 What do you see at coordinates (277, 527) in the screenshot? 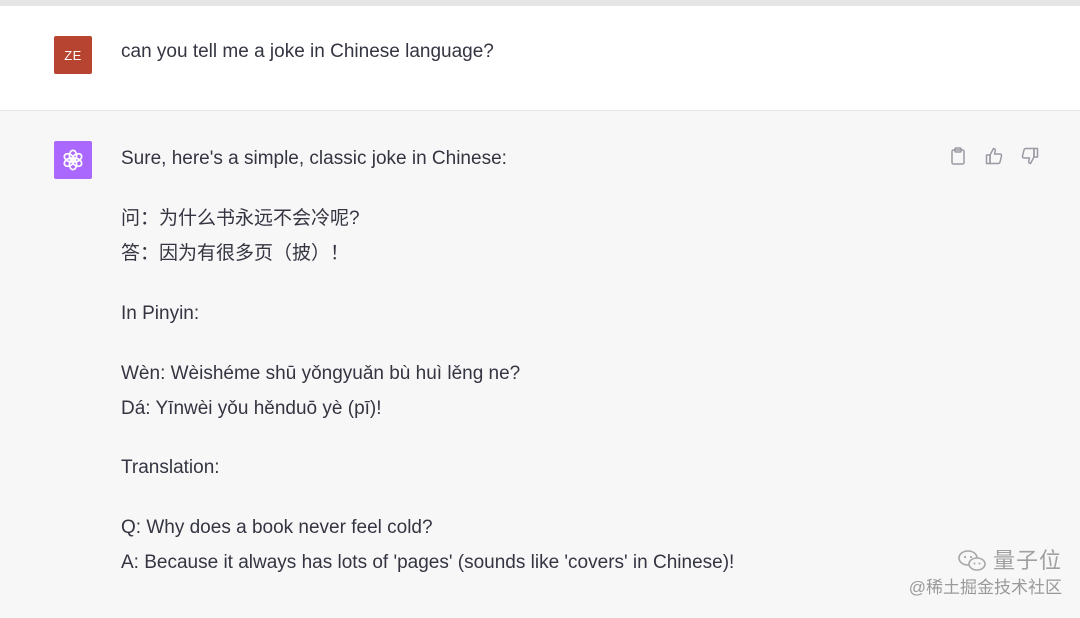
I see `message-line: Q: Why does a book never feel cold?` at bounding box center [277, 527].